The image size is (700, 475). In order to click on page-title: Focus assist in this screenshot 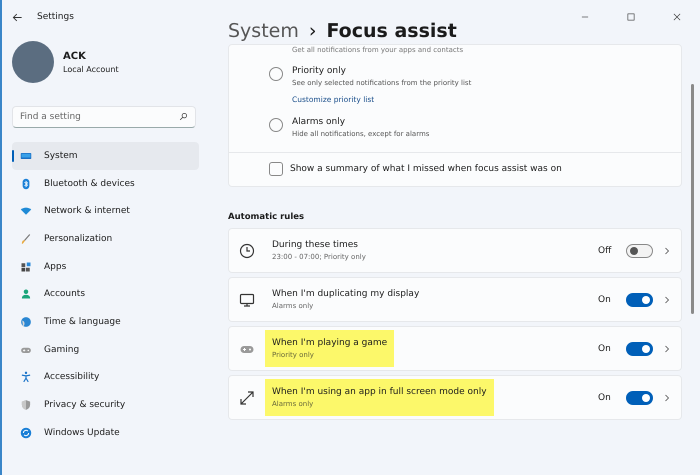, I will do `click(391, 31)`.